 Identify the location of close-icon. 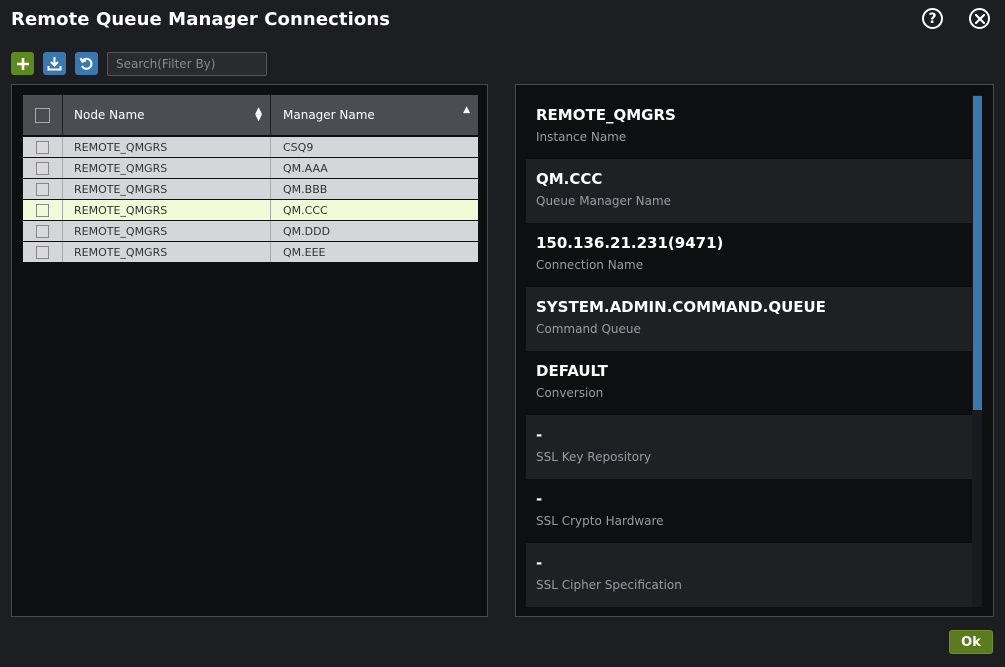
(979, 18).